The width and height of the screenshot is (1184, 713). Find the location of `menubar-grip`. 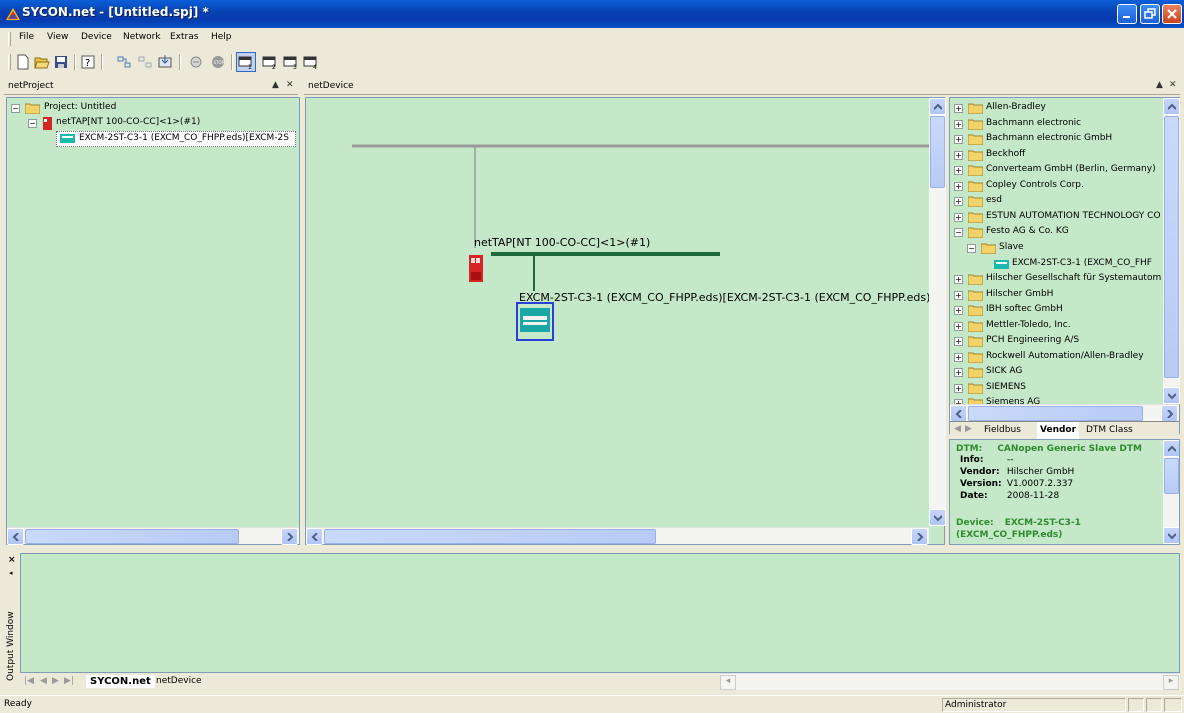

menubar-grip is located at coordinates (9, 39).